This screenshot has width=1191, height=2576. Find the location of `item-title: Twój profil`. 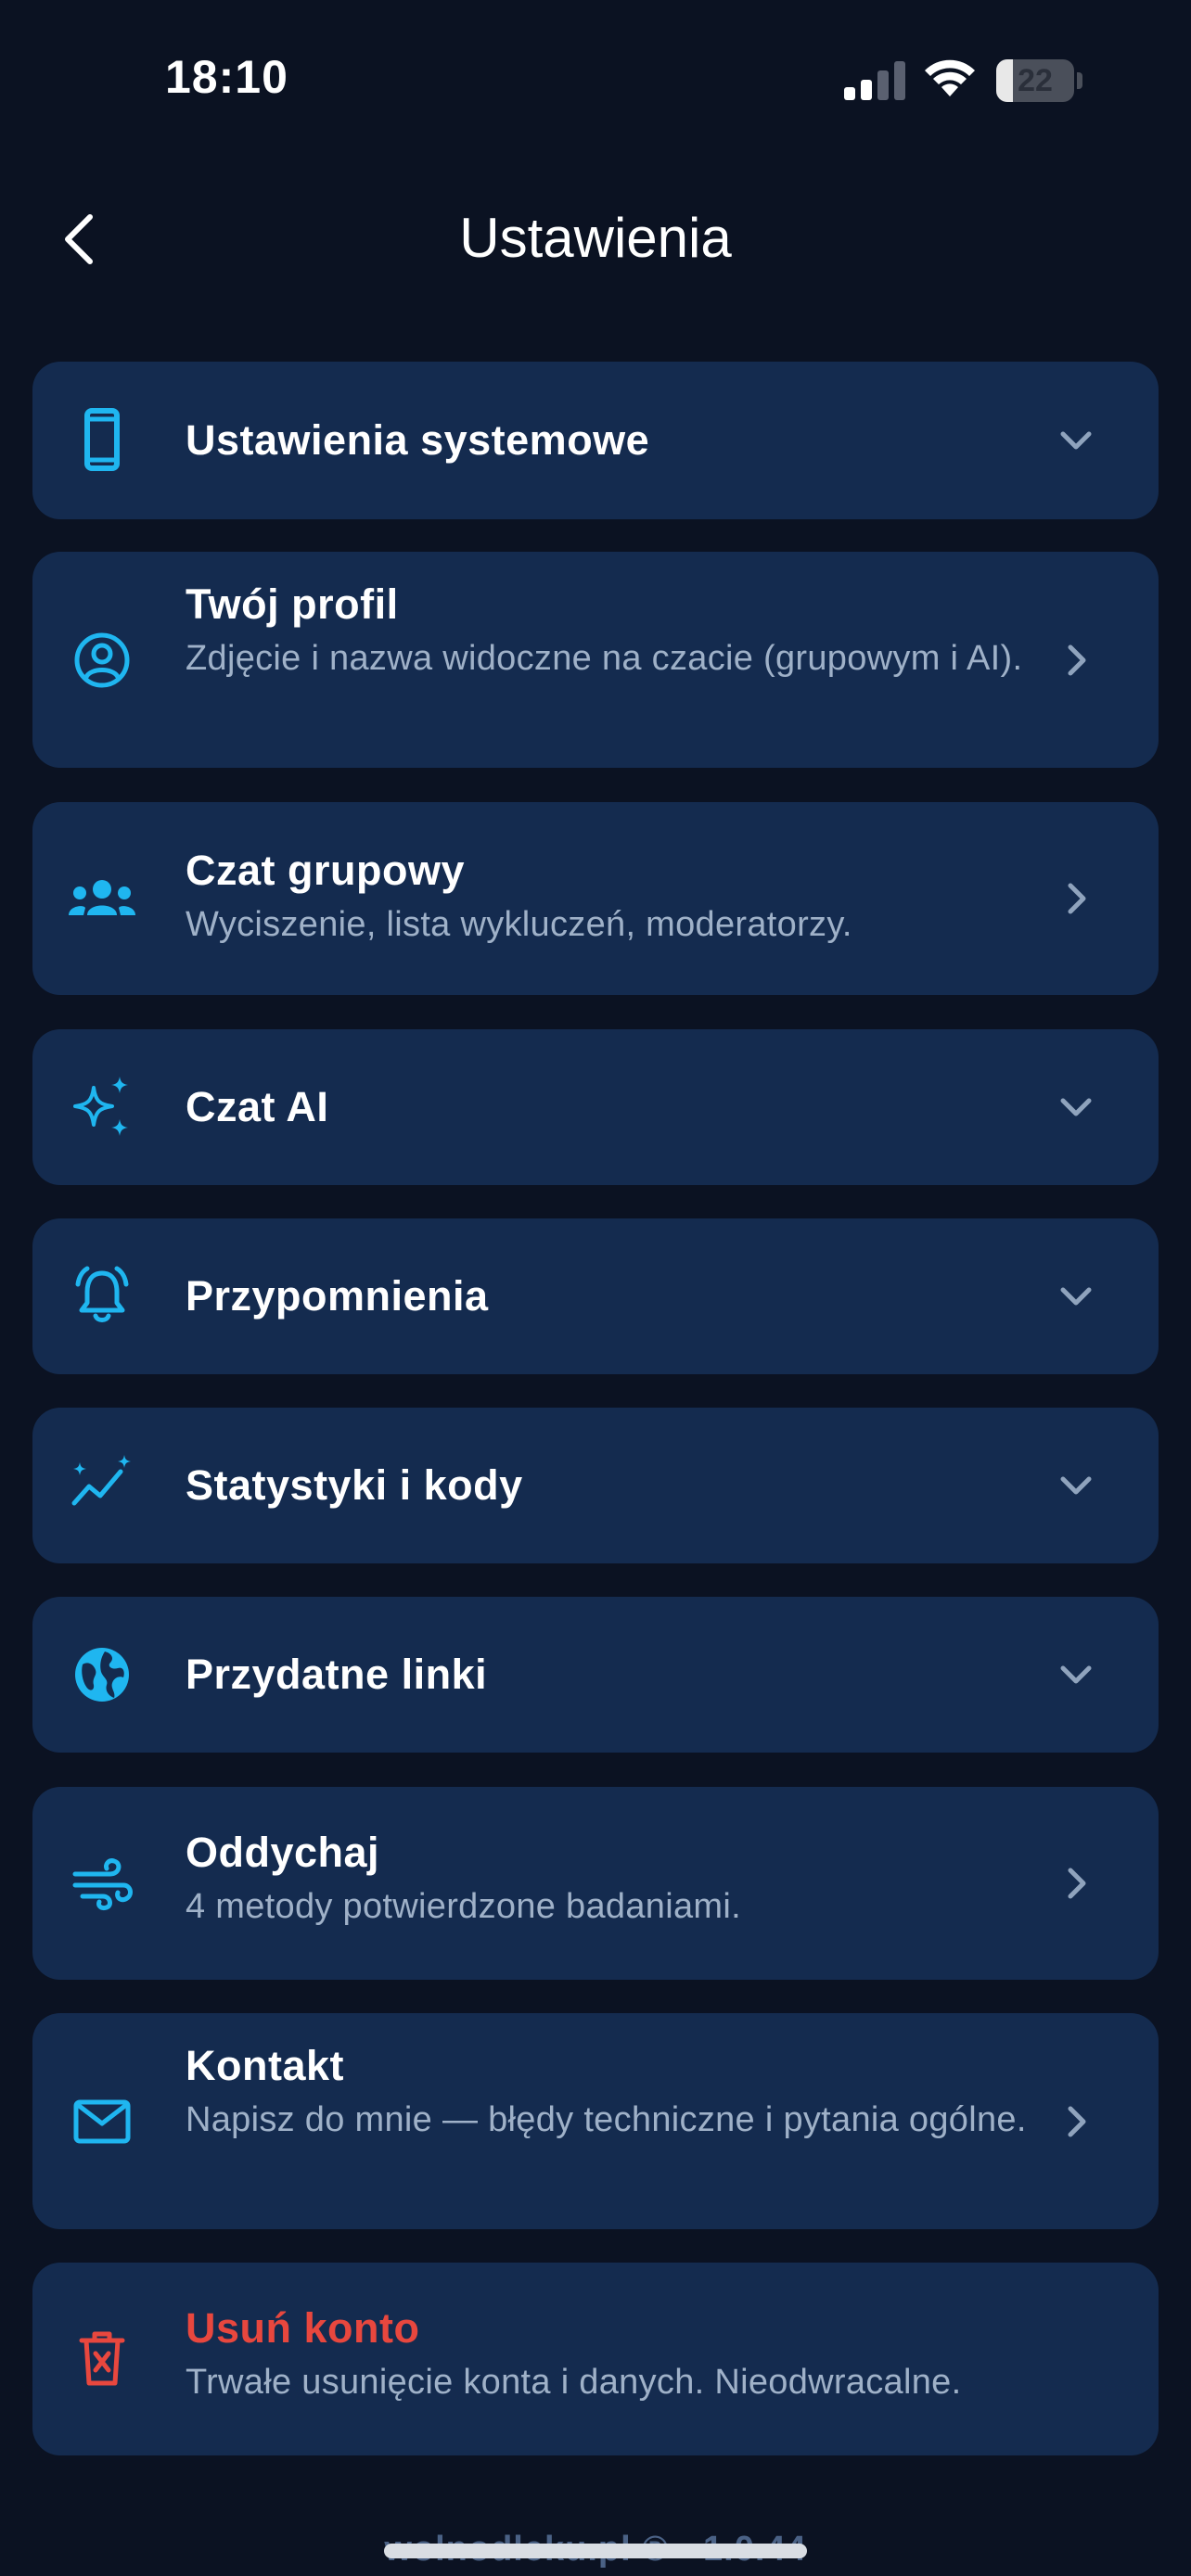

item-title: Twój profil is located at coordinates (292, 604).